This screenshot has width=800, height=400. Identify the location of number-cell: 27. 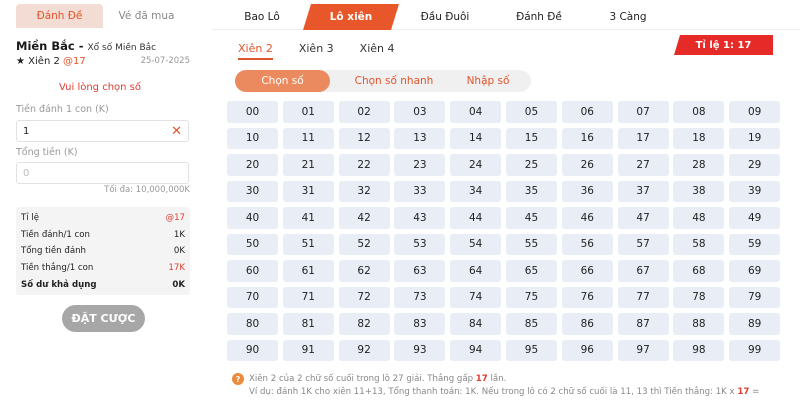
(643, 165).